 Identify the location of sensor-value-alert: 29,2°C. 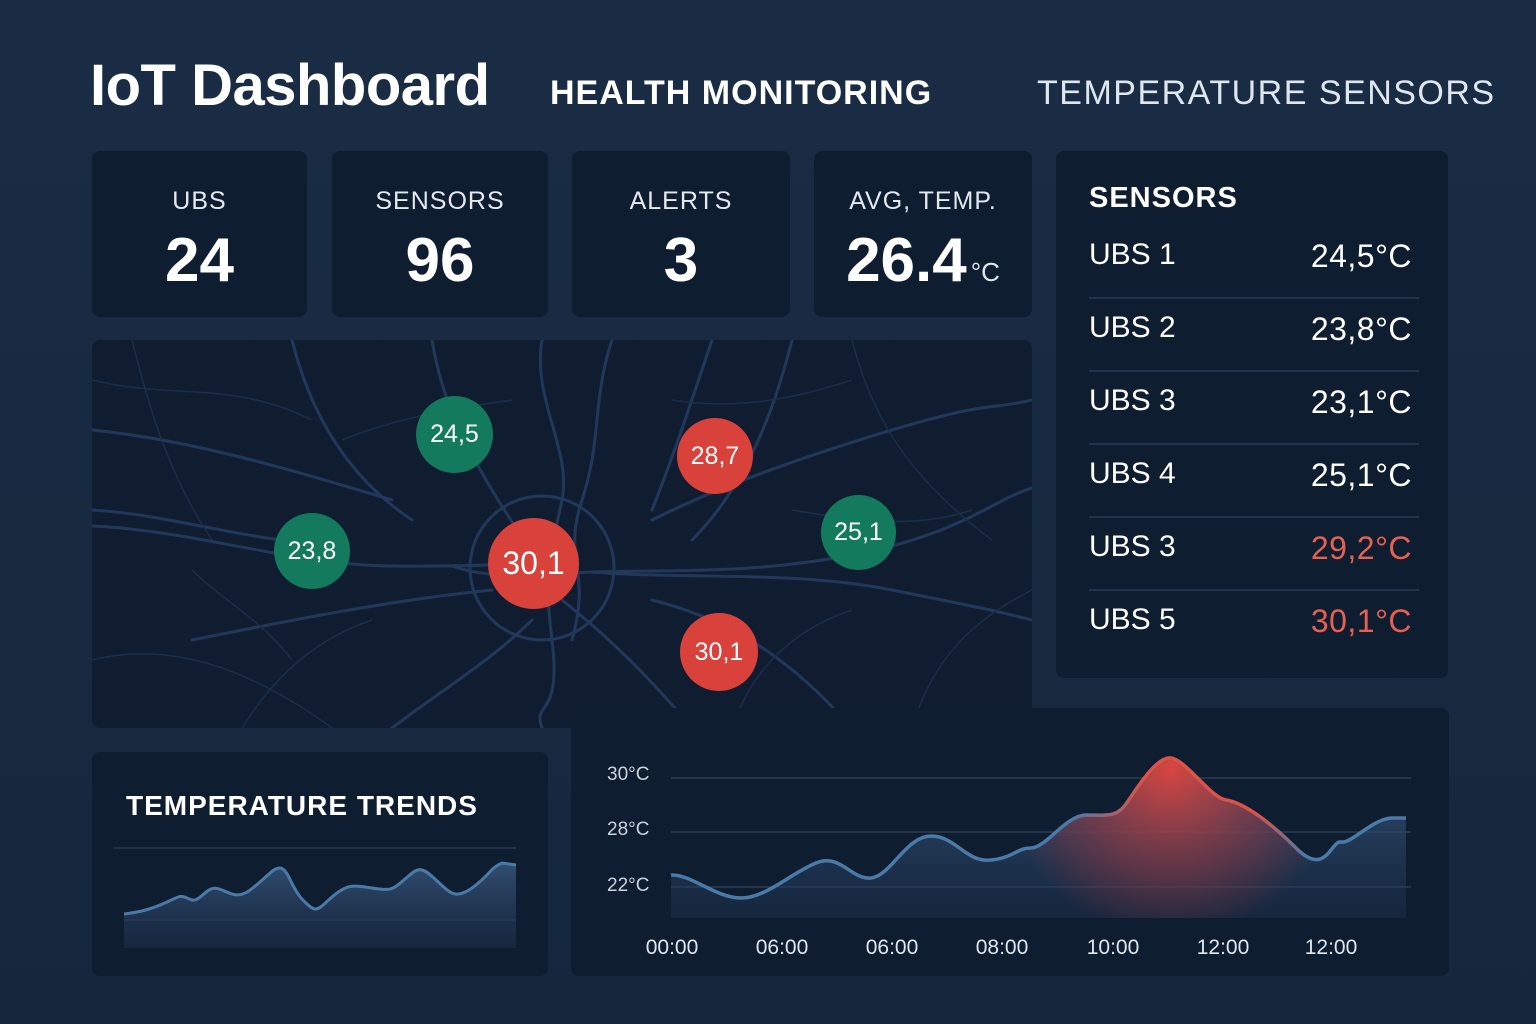
(1361, 548).